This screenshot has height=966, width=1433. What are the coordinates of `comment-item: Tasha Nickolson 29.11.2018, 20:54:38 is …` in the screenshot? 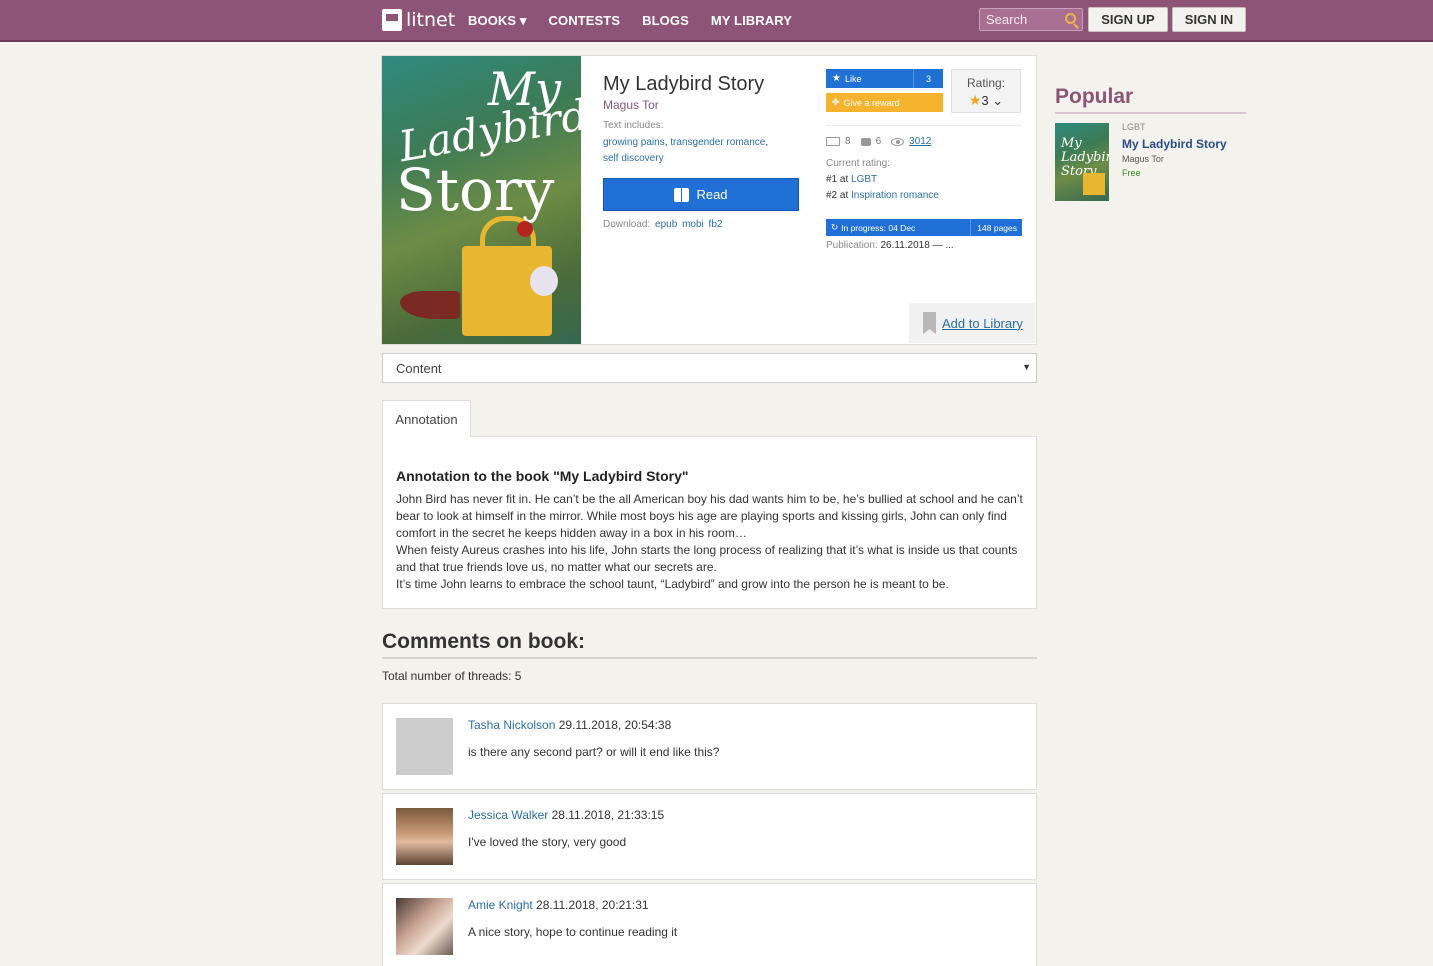 It's located at (709, 746).